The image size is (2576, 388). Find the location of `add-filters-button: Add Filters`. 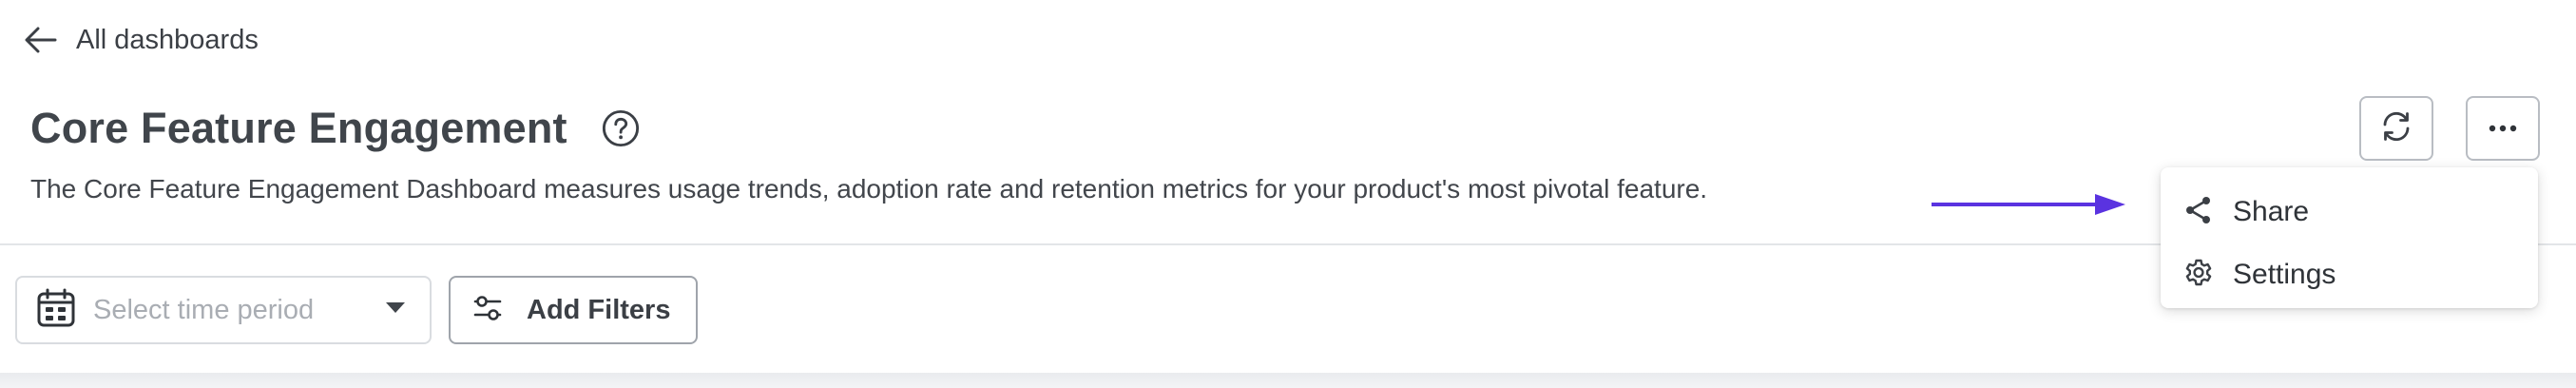

add-filters-button: Add Filters is located at coordinates (573, 310).